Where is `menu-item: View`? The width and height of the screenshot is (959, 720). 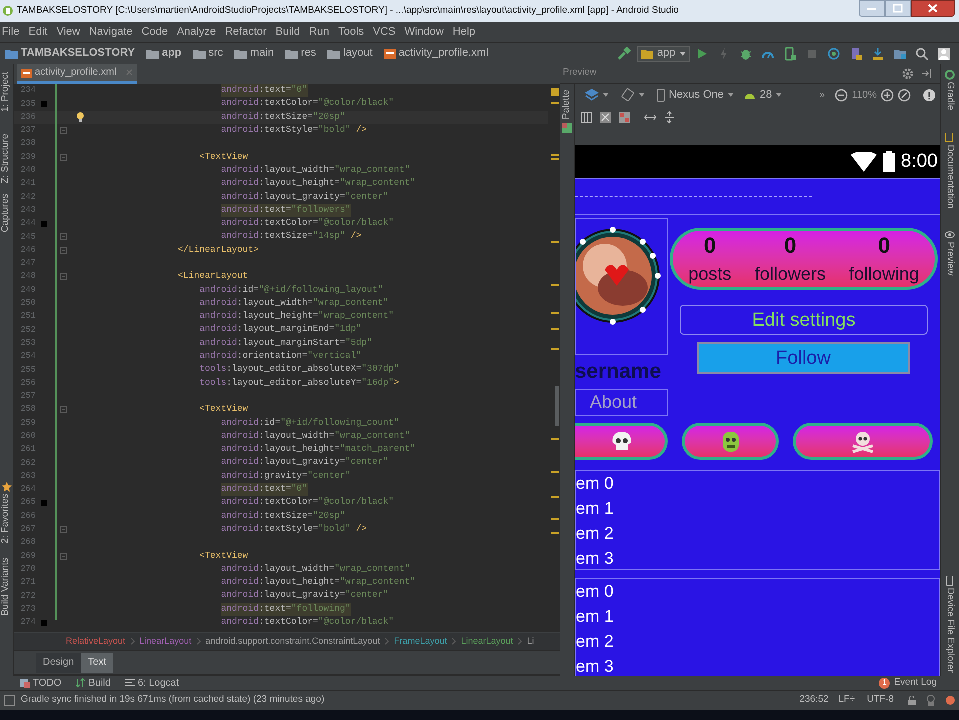 menu-item: View is located at coordinates (68, 32).